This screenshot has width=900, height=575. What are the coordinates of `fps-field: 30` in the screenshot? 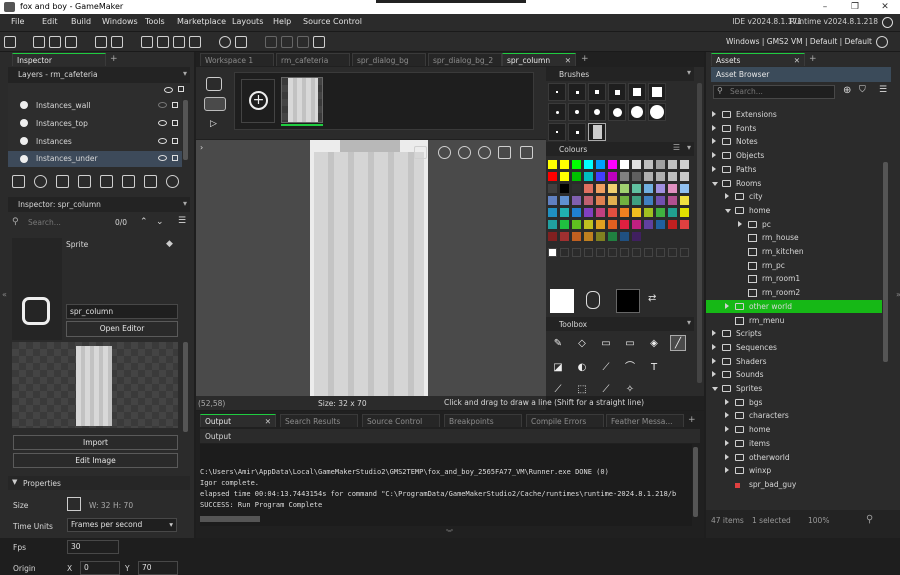 It's located at (93, 547).